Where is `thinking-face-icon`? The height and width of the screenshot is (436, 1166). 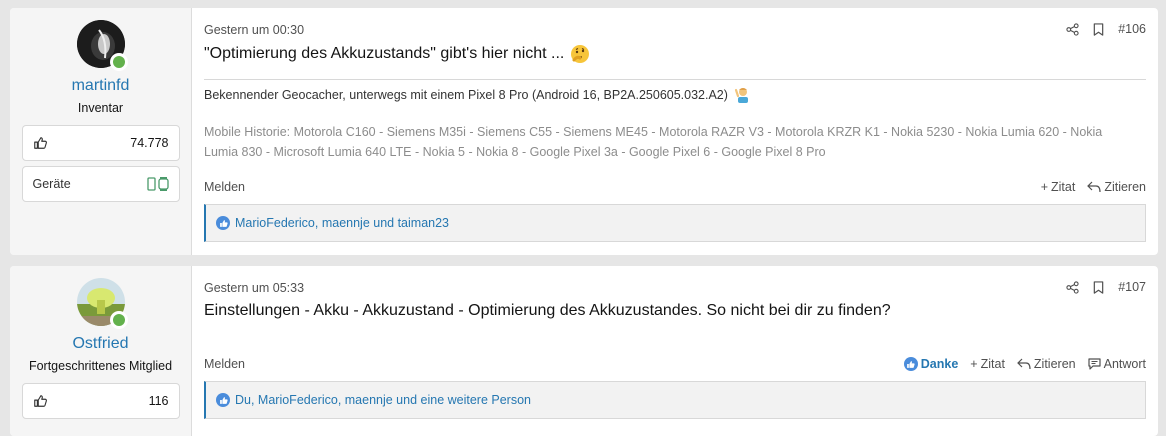
thinking-face-icon is located at coordinates (580, 54).